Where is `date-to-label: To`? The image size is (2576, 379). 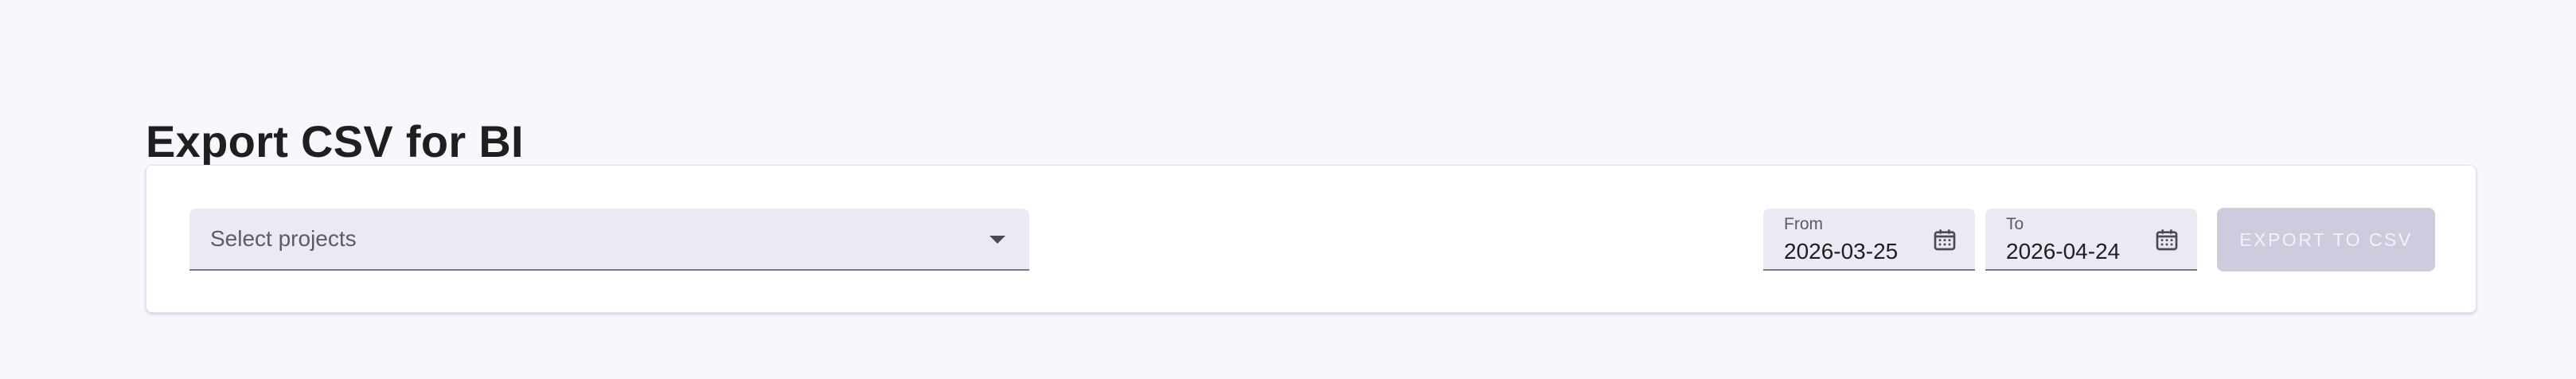
date-to-label: To is located at coordinates (2015, 224).